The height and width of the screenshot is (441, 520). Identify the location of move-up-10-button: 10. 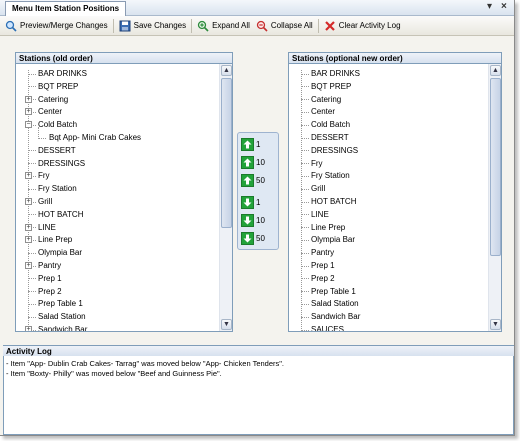
(253, 162).